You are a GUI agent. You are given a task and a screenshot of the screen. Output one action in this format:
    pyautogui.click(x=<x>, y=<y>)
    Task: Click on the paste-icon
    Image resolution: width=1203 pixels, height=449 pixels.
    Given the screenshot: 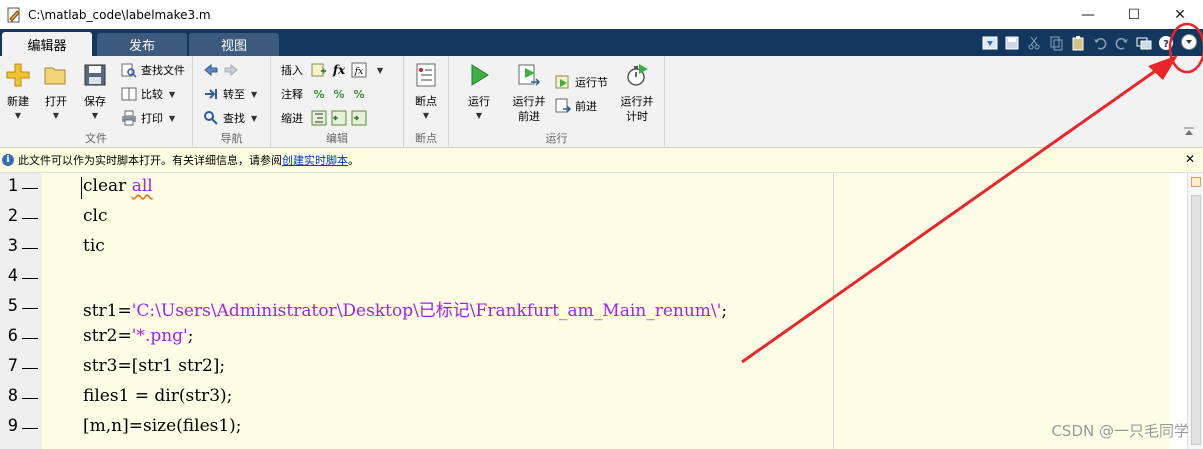 What is the action you would take?
    pyautogui.click(x=1078, y=43)
    